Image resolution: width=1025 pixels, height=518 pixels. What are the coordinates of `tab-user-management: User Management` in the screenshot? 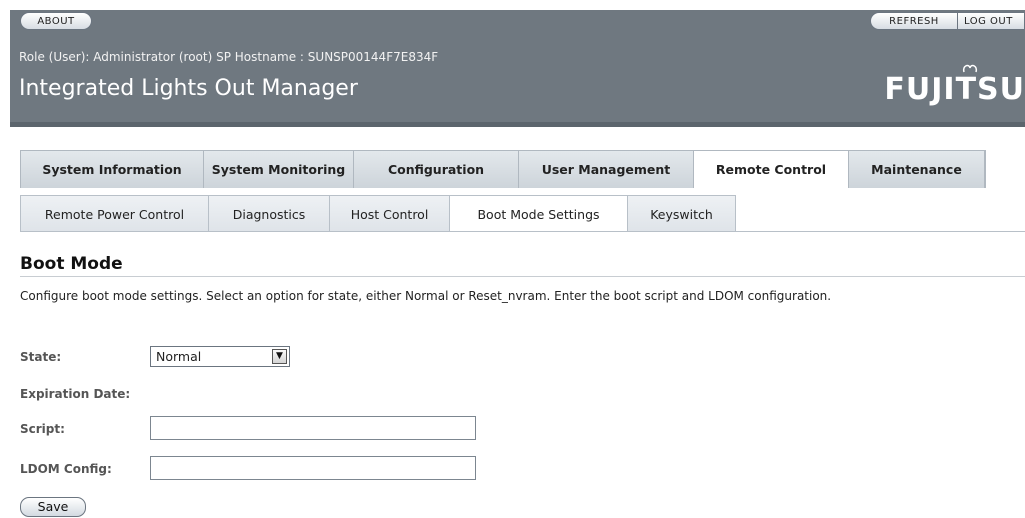 It's located at (606, 169).